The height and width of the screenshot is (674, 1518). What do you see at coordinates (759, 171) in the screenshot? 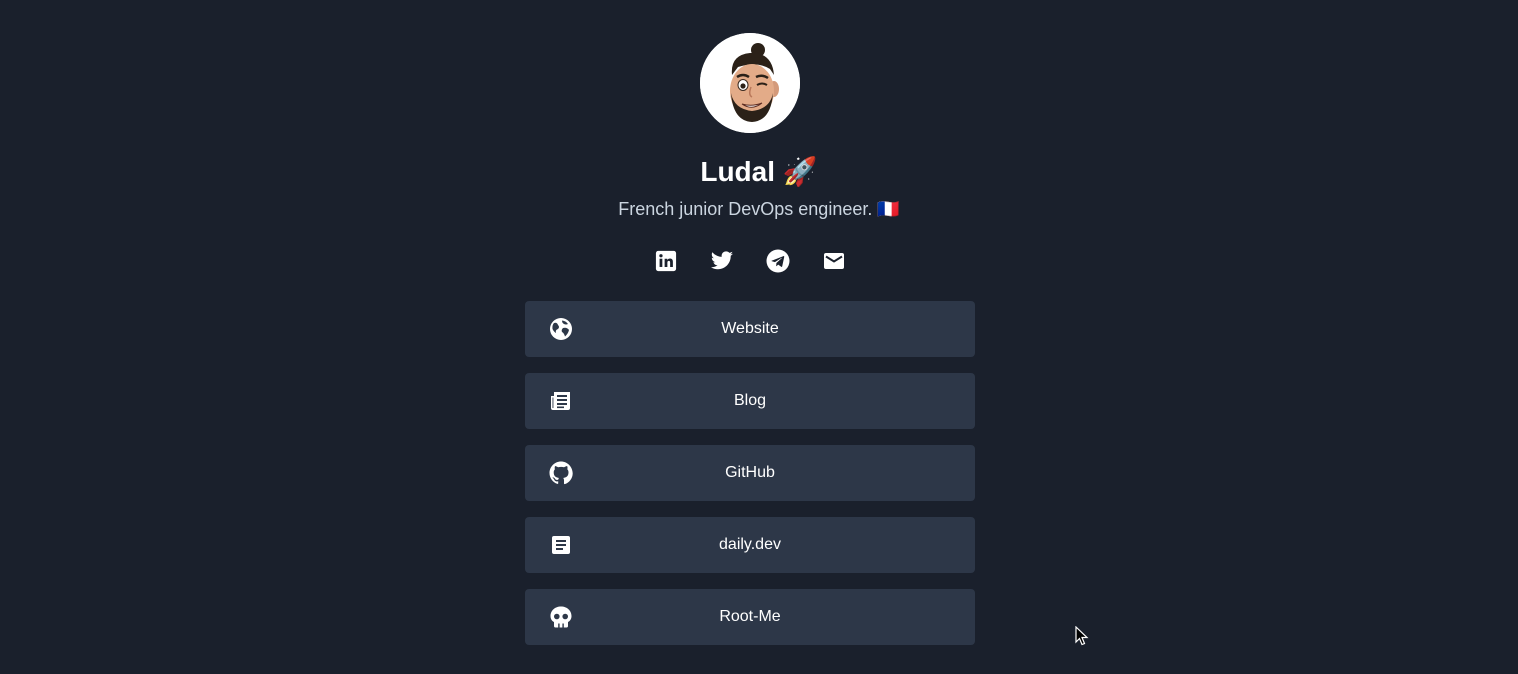
I see `profile-name: Ludal 🚀` at bounding box center [759, 171].